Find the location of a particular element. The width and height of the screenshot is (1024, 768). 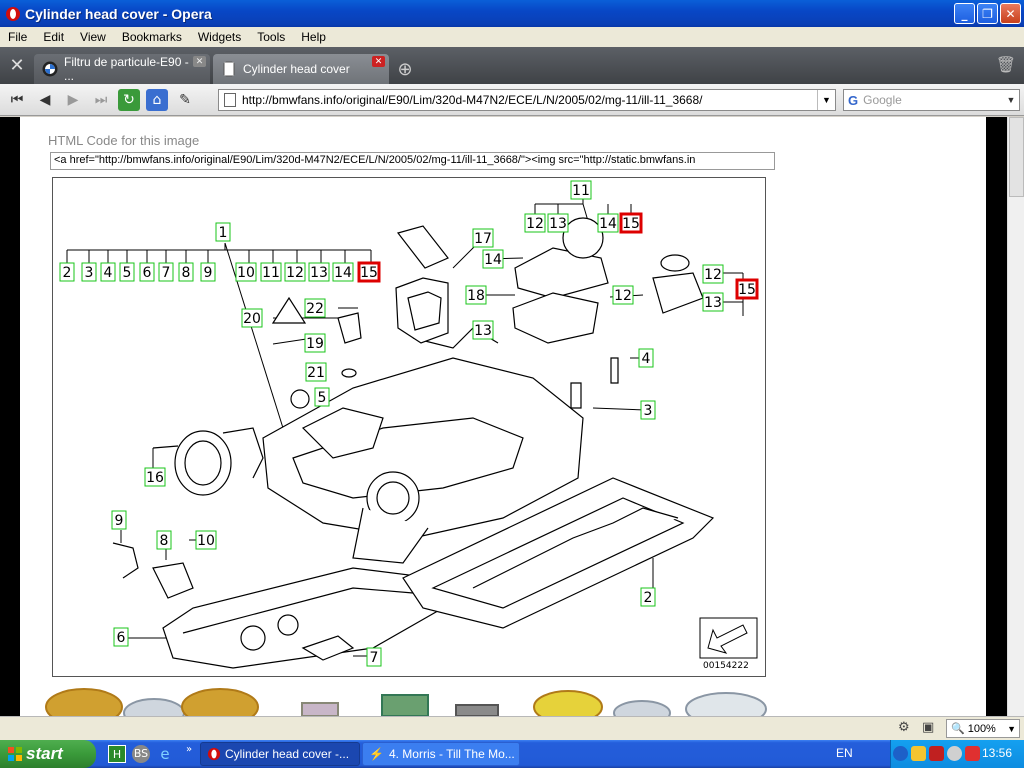

close-window-button: ✕ is located at coordinates (1010, 13).